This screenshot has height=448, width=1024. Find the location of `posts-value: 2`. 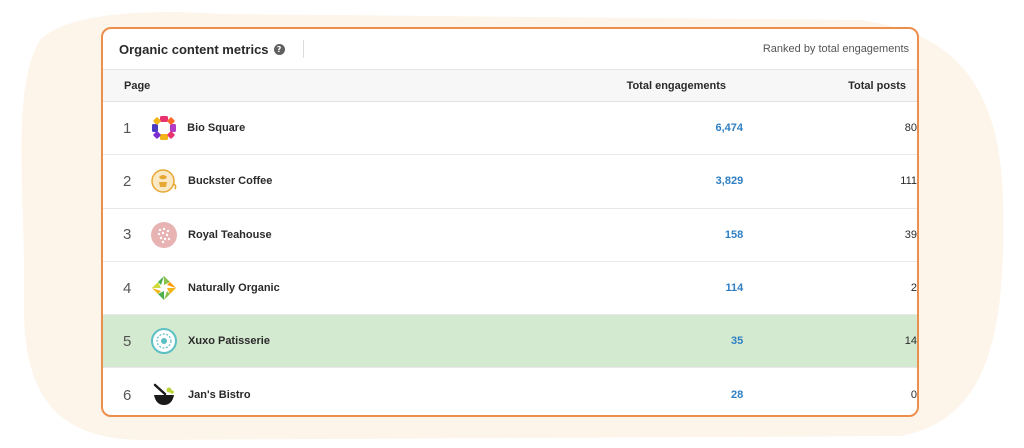

posts-value: 2 is located at coordinates (913, 288).